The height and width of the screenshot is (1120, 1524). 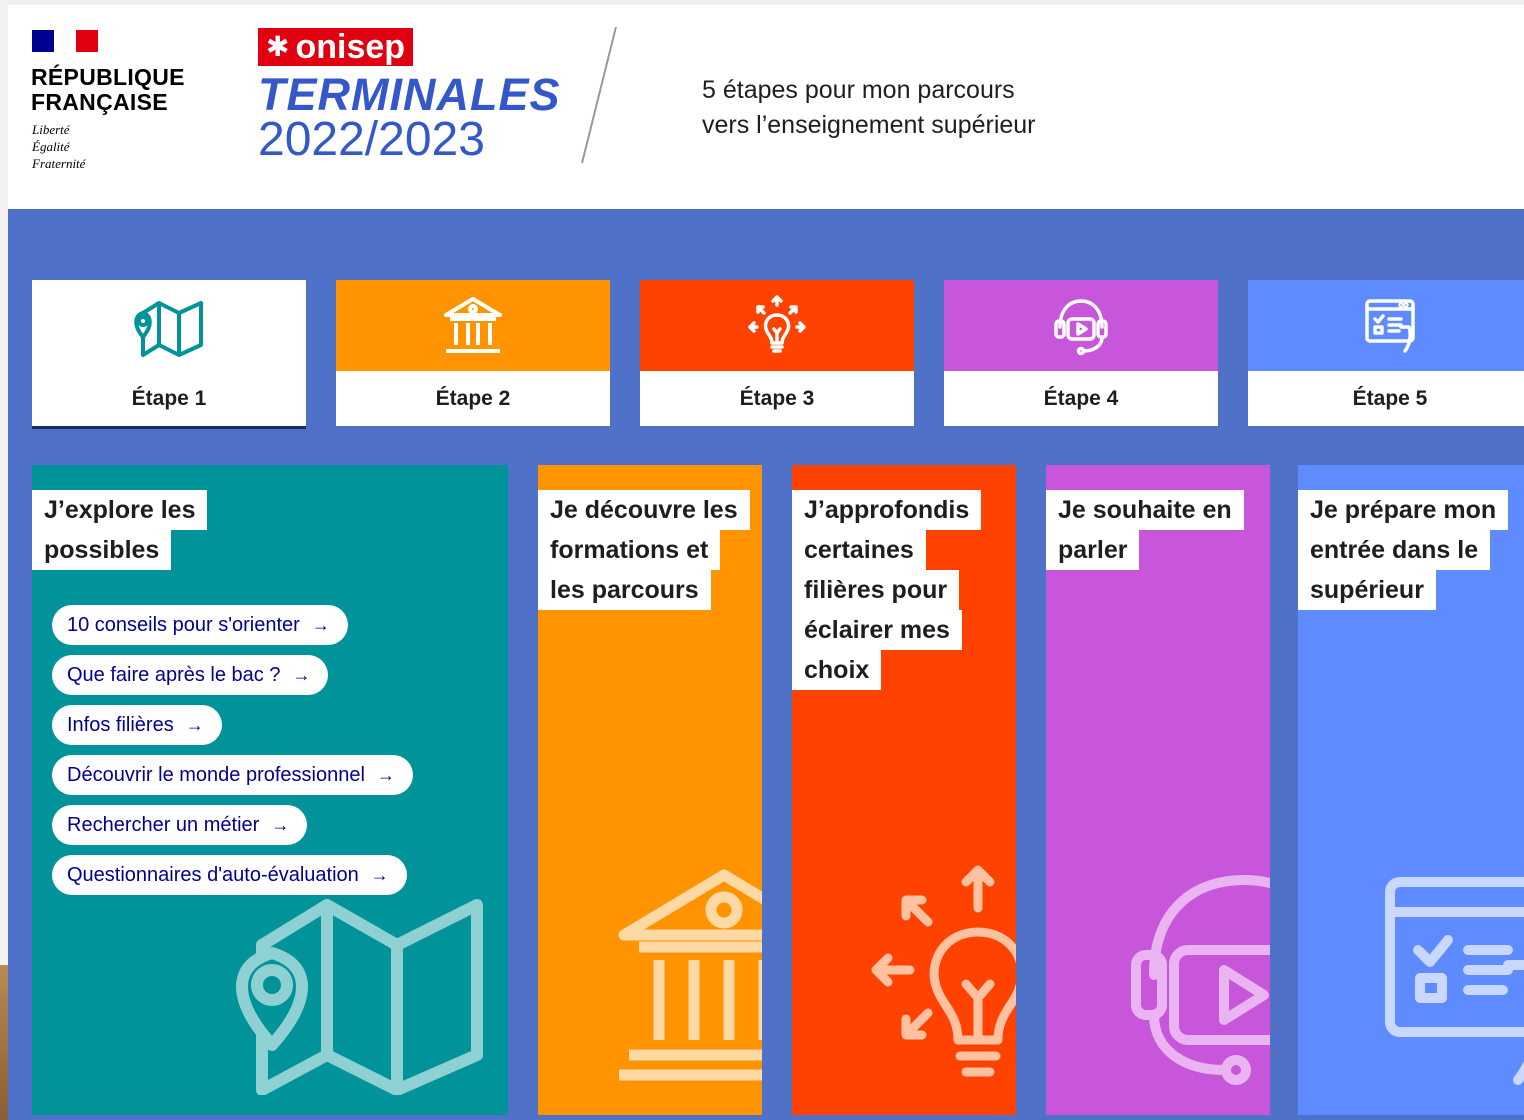 I want to click on tab-etape-2: Étape 2, so click(x=473, y=353).